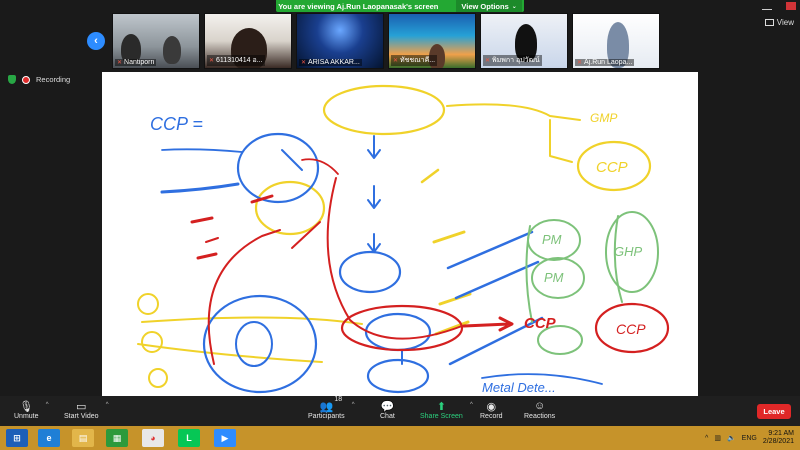 The height and width of the screenshot is (450, 800). I want to click on label-pm-2: PM, so click(554, 277).